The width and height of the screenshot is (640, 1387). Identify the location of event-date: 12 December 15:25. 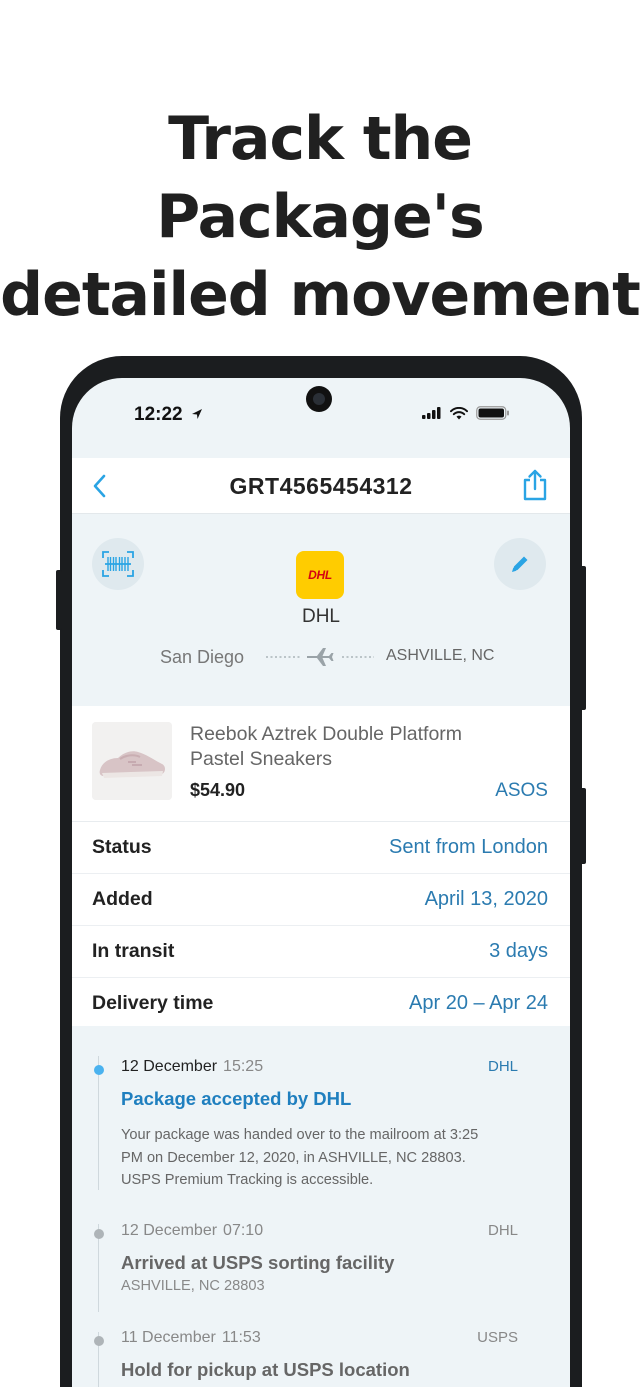
(192, 1067).